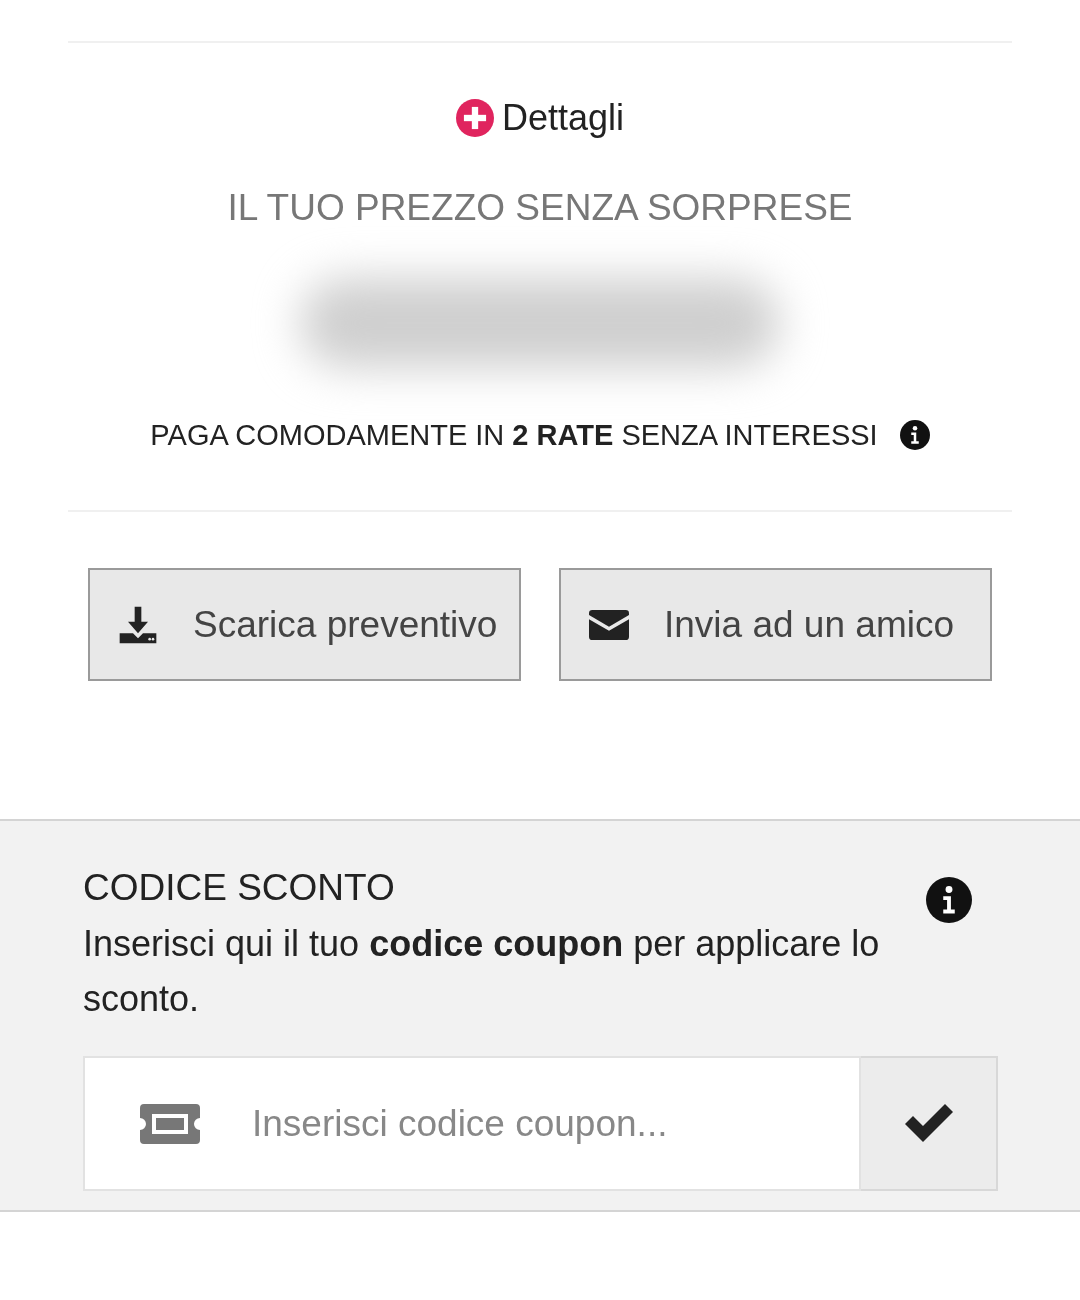  What do you see at coordinates (474, 118) in the screenshot?
I see `plus-circle-icon` at bounding box center [474, 118].